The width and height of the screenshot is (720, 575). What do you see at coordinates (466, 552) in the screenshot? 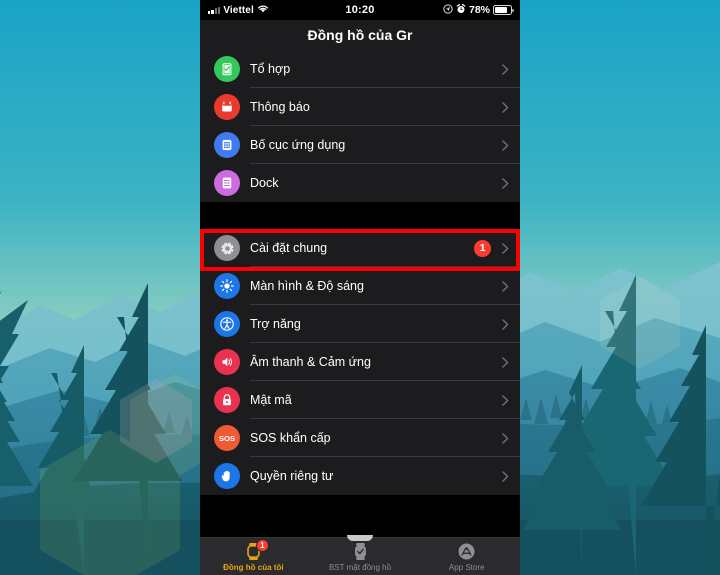
I see `app-store-icon` at bounding box center [466, 552].